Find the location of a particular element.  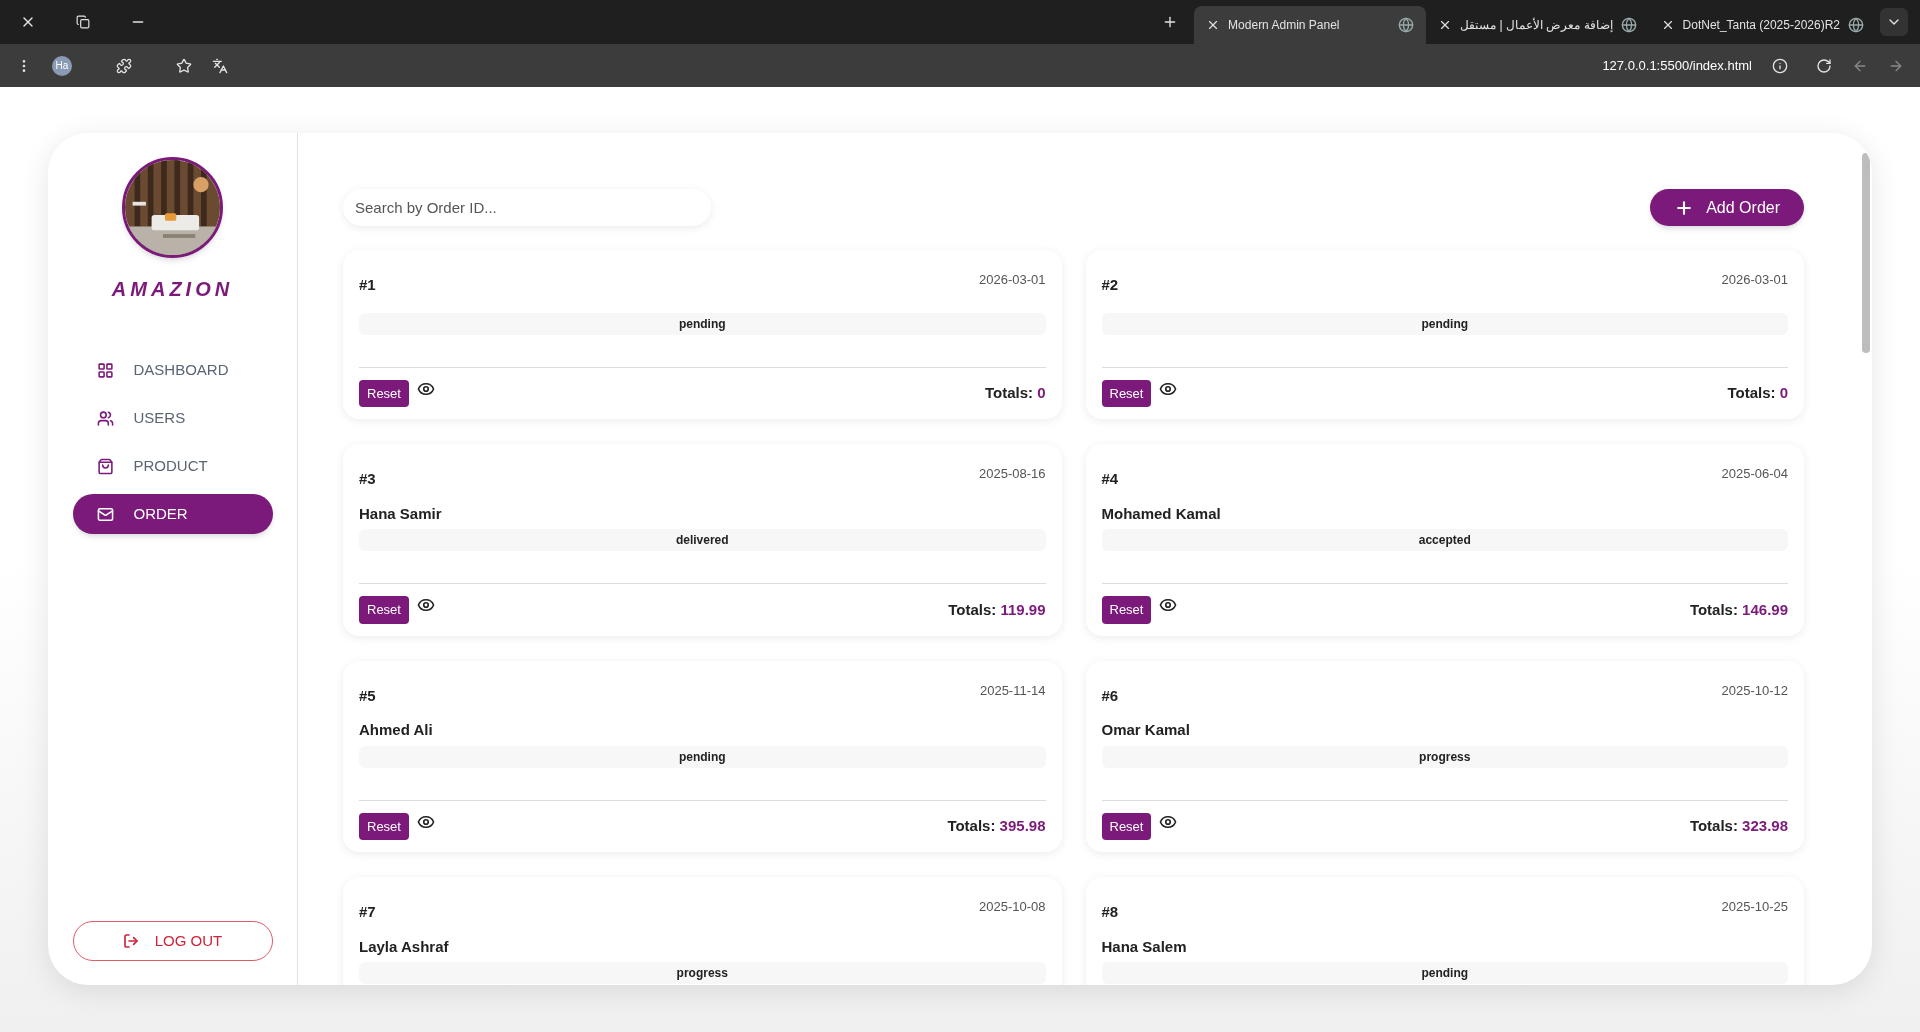

translate-icon is located at coordinates (220, 65).